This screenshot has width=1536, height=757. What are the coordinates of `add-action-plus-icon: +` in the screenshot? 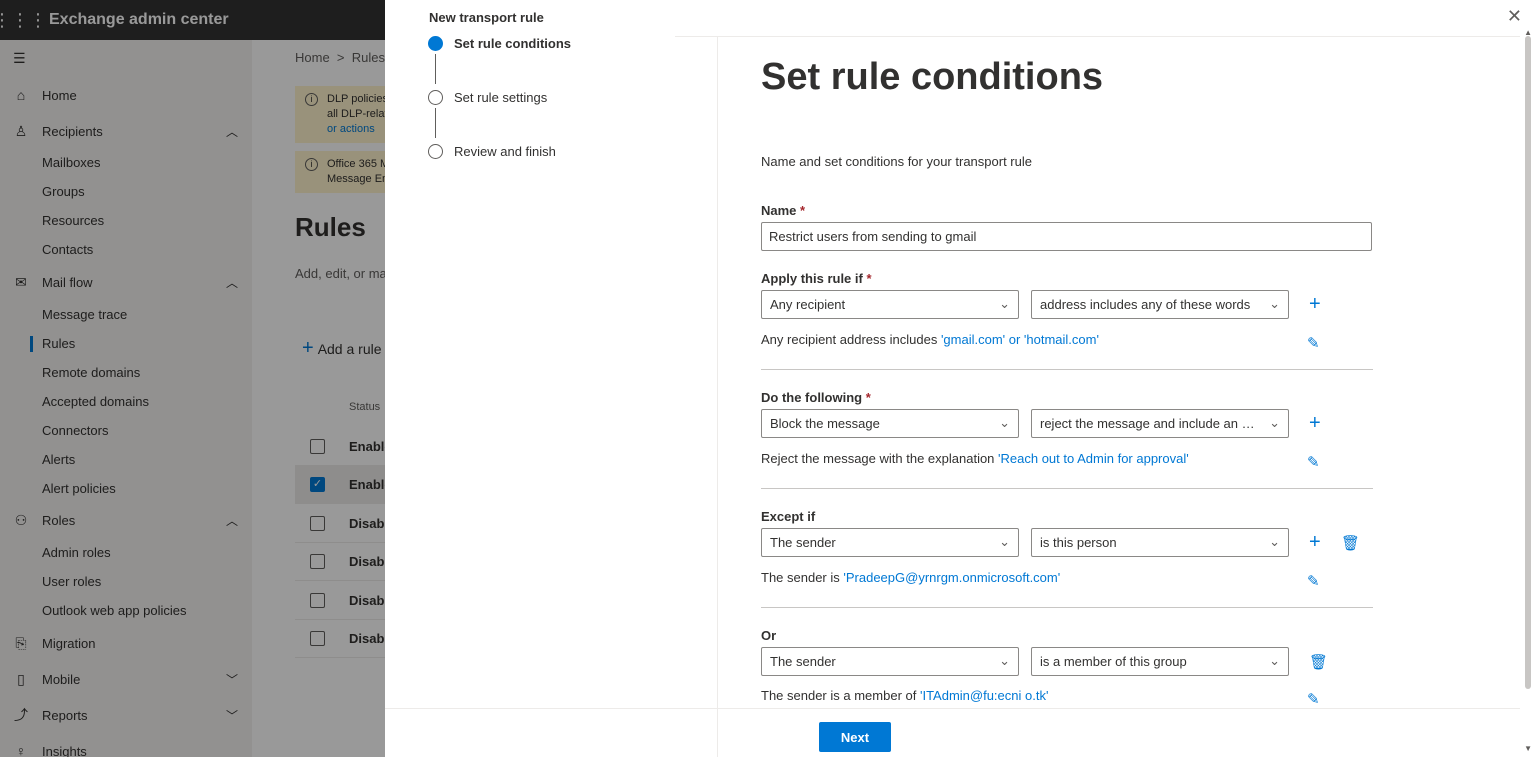 It's located at (1315, 423).